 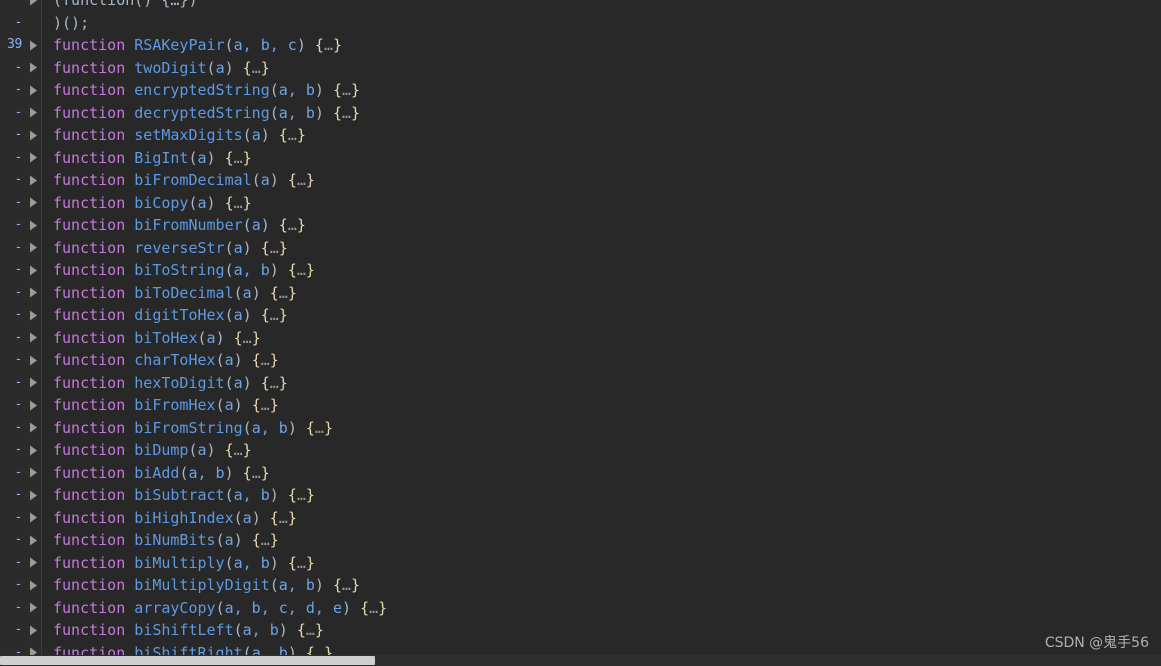 What do you see at coordinates (580, 6) in the screenshot?
I see `code-line: (function() {…})` at bounding box center [580, 6].